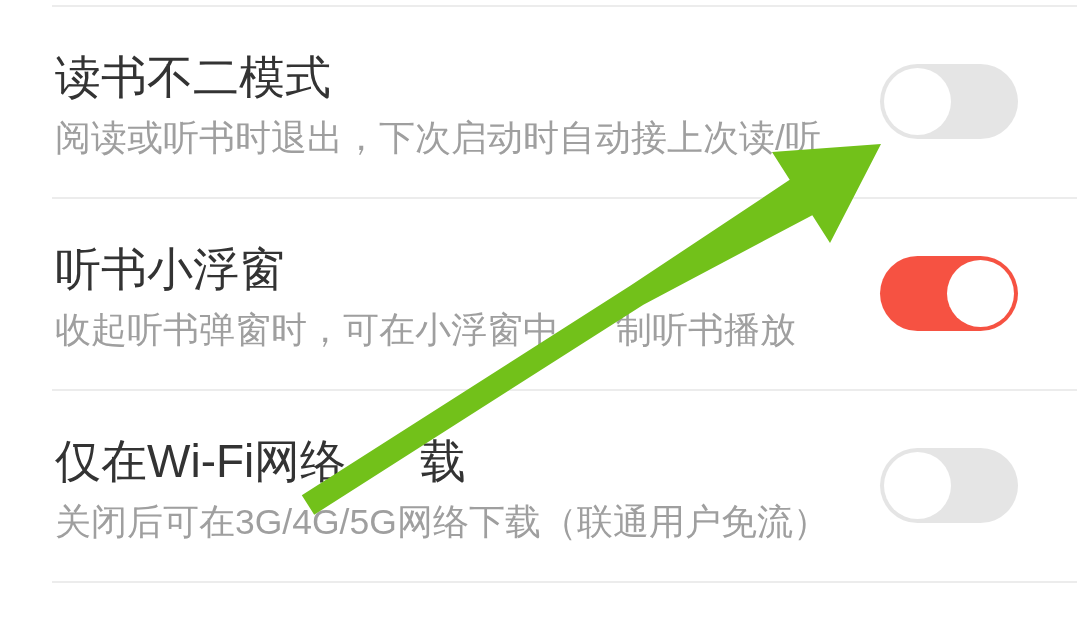  What do you see at coordinates (170, 269) in the screenshot?
I see `setting-title: 听书小浮窗` at bounding box center [170, 269].